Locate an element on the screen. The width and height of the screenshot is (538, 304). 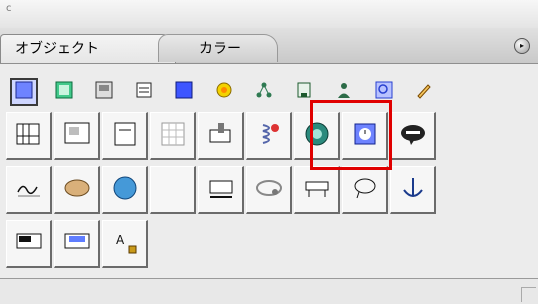
document-tool-icon is located at coordinates (304, 92).